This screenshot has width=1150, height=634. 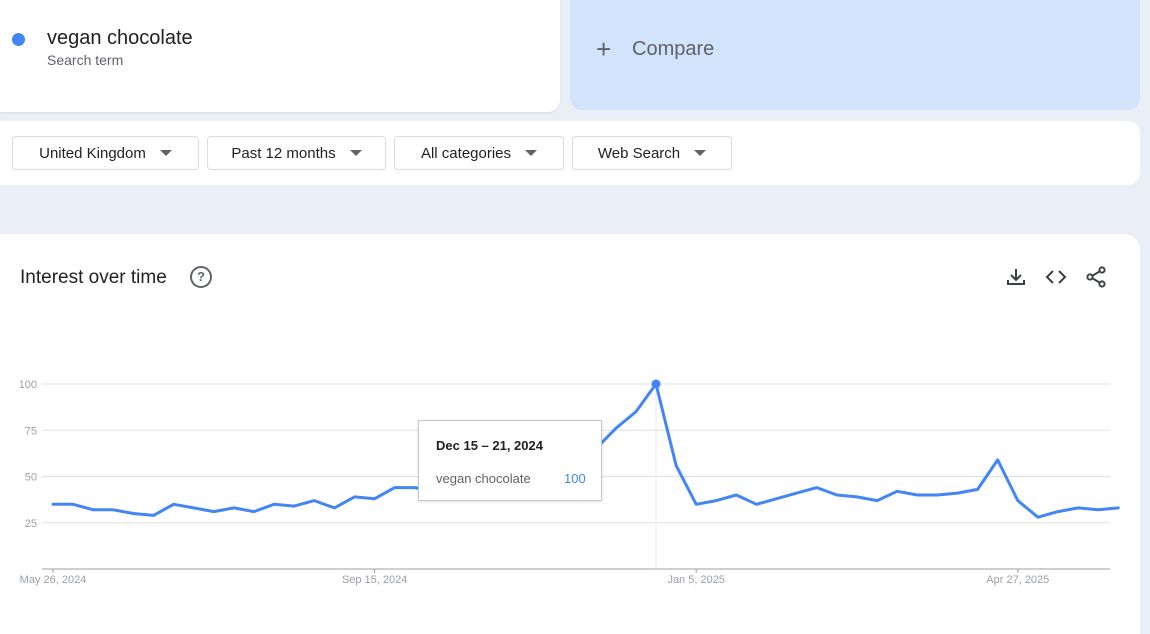 What do you see at coordinates (510, 460) in the screenshot?
I see `chart-tooltip: Dec 15 – 21, 2024 vegan chocolate 100` at bounding box center [510, 460].